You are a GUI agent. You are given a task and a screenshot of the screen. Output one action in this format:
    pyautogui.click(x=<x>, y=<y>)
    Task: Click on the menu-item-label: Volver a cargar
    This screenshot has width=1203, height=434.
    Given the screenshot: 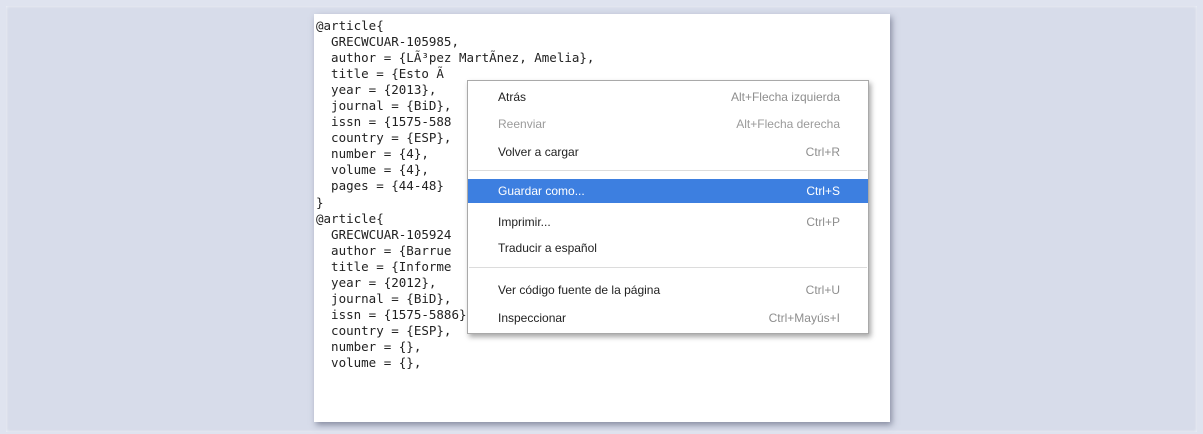 What is the action you would take?
    pyautogui.click(x=538, y=152)
    